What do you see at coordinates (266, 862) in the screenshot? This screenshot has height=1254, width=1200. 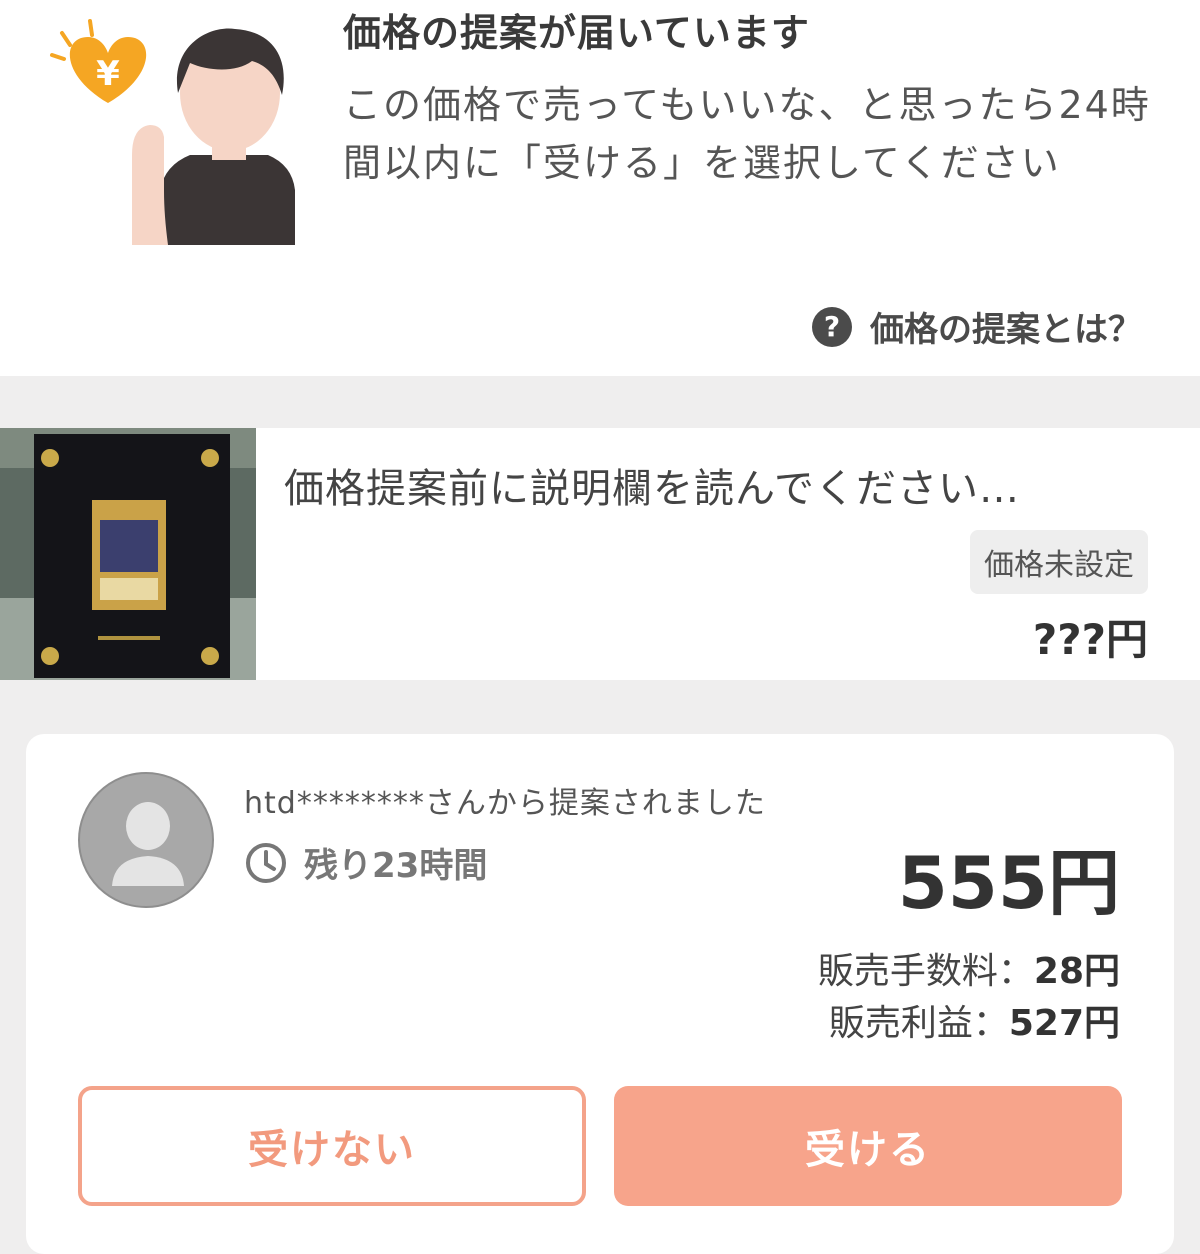 I see `clock-icon` at bounding box center [266, 862].